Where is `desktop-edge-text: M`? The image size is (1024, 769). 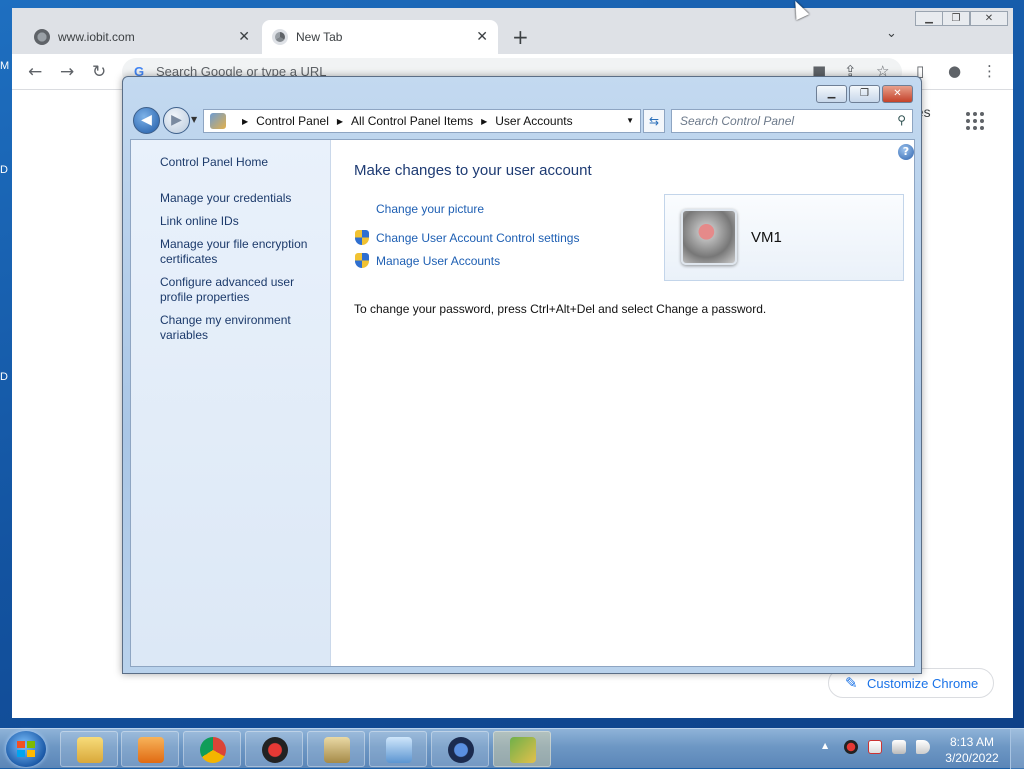
desktop-edge-text: M is located at coordinates (5, 66).